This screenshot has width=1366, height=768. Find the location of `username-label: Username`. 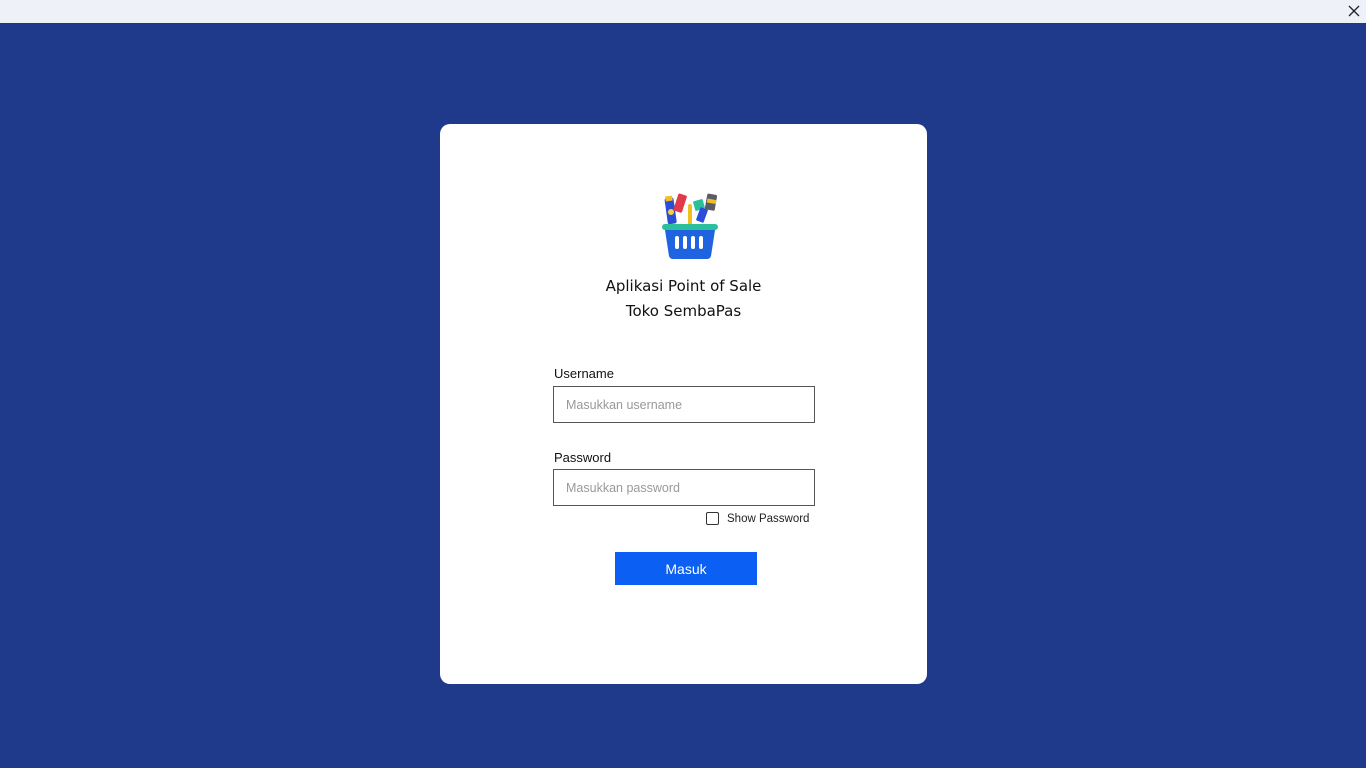

username-label: Username is located at coordinates (584, 373).